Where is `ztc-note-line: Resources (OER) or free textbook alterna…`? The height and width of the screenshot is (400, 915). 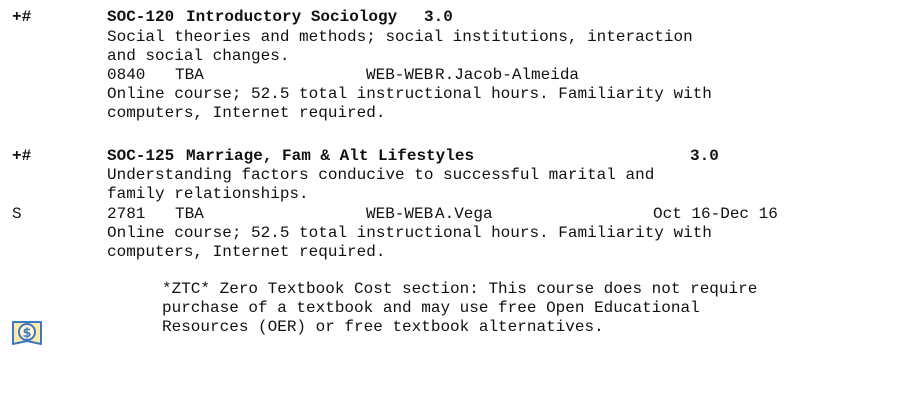 ztc-note-line: Resources (OER) or free textbook alterna… is located at coordinates (383, 327).